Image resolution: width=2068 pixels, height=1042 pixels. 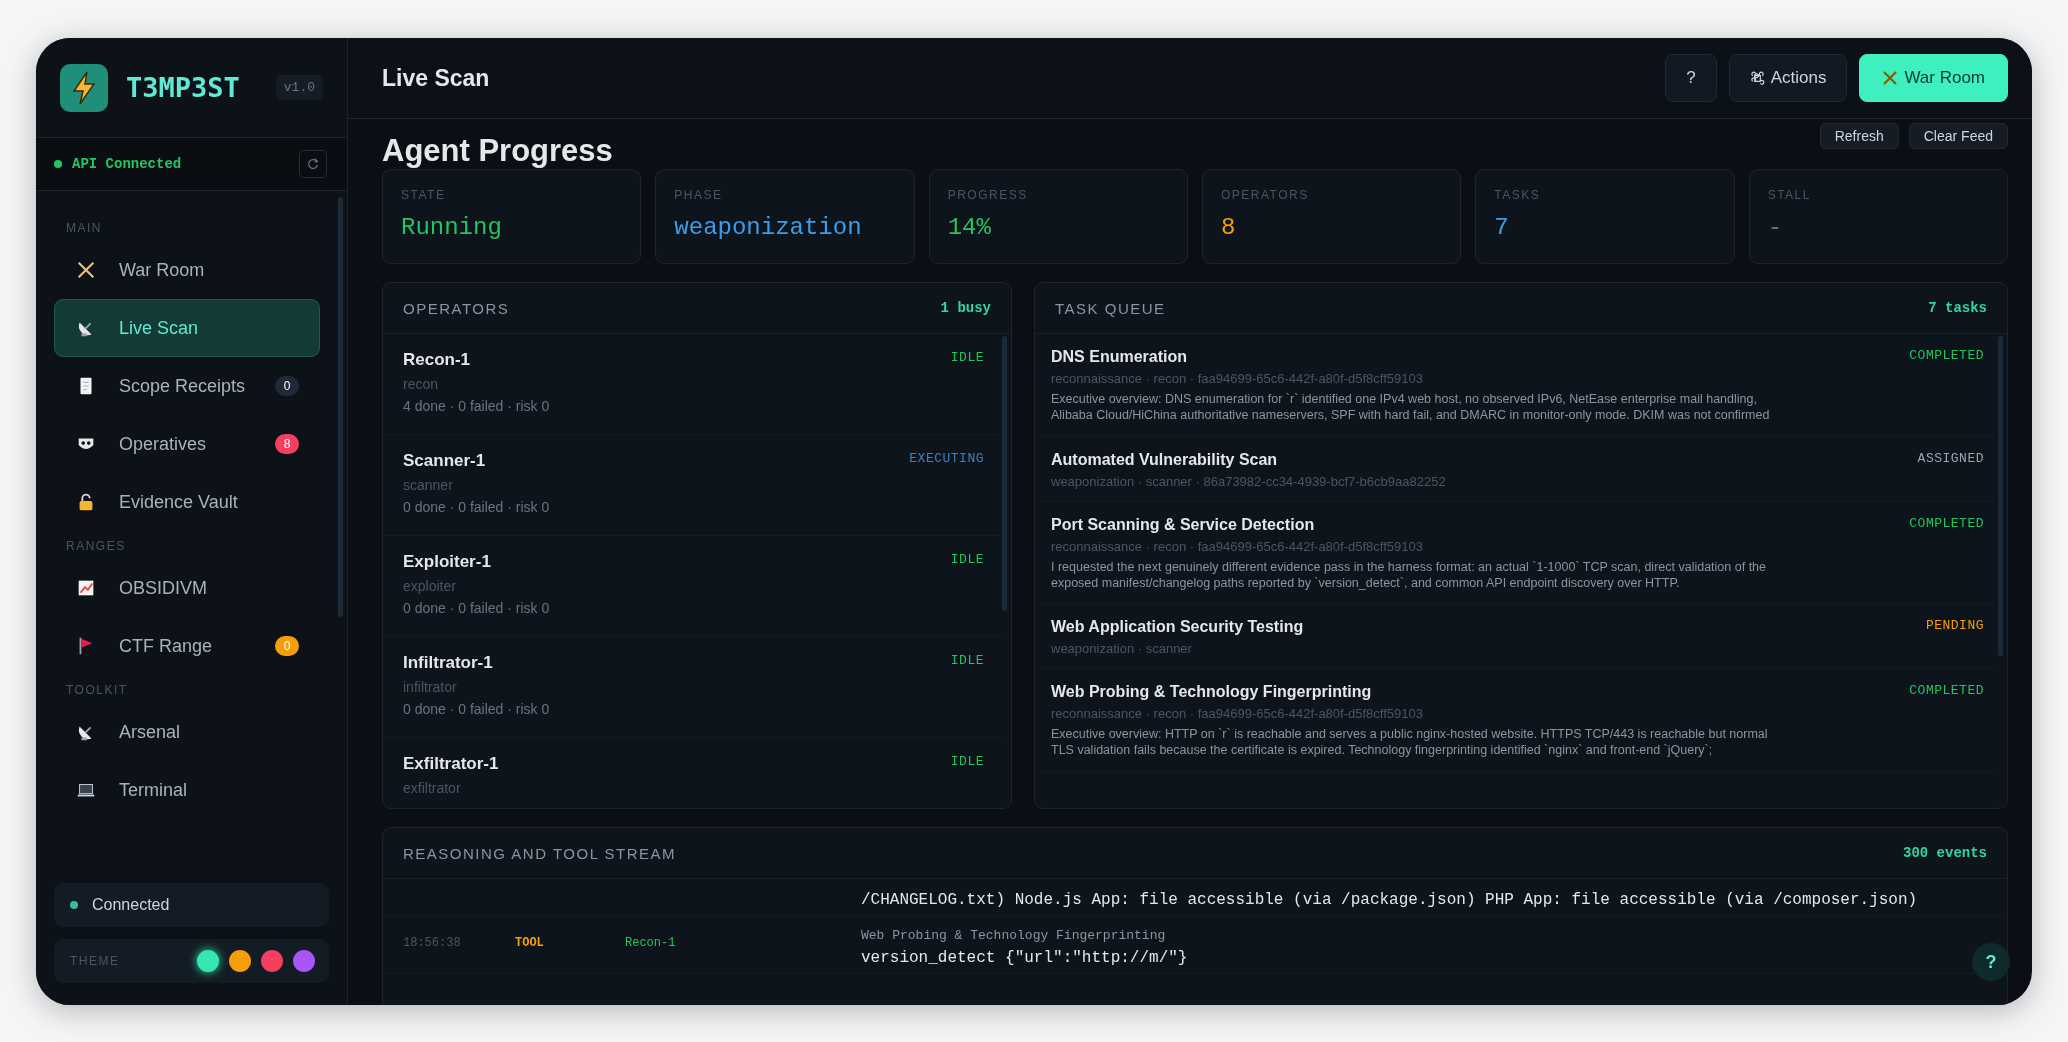 I want to click on actions-button: Actions, so click(x=1788, y=78).